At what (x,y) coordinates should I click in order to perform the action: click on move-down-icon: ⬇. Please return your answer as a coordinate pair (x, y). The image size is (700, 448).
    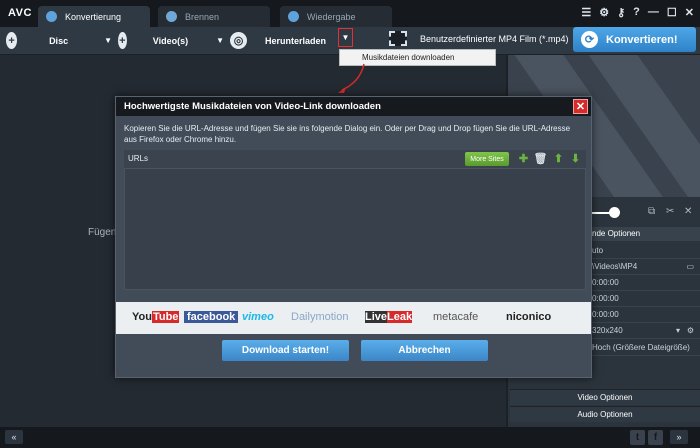
    Looking at the image, I should click on (575, 158).